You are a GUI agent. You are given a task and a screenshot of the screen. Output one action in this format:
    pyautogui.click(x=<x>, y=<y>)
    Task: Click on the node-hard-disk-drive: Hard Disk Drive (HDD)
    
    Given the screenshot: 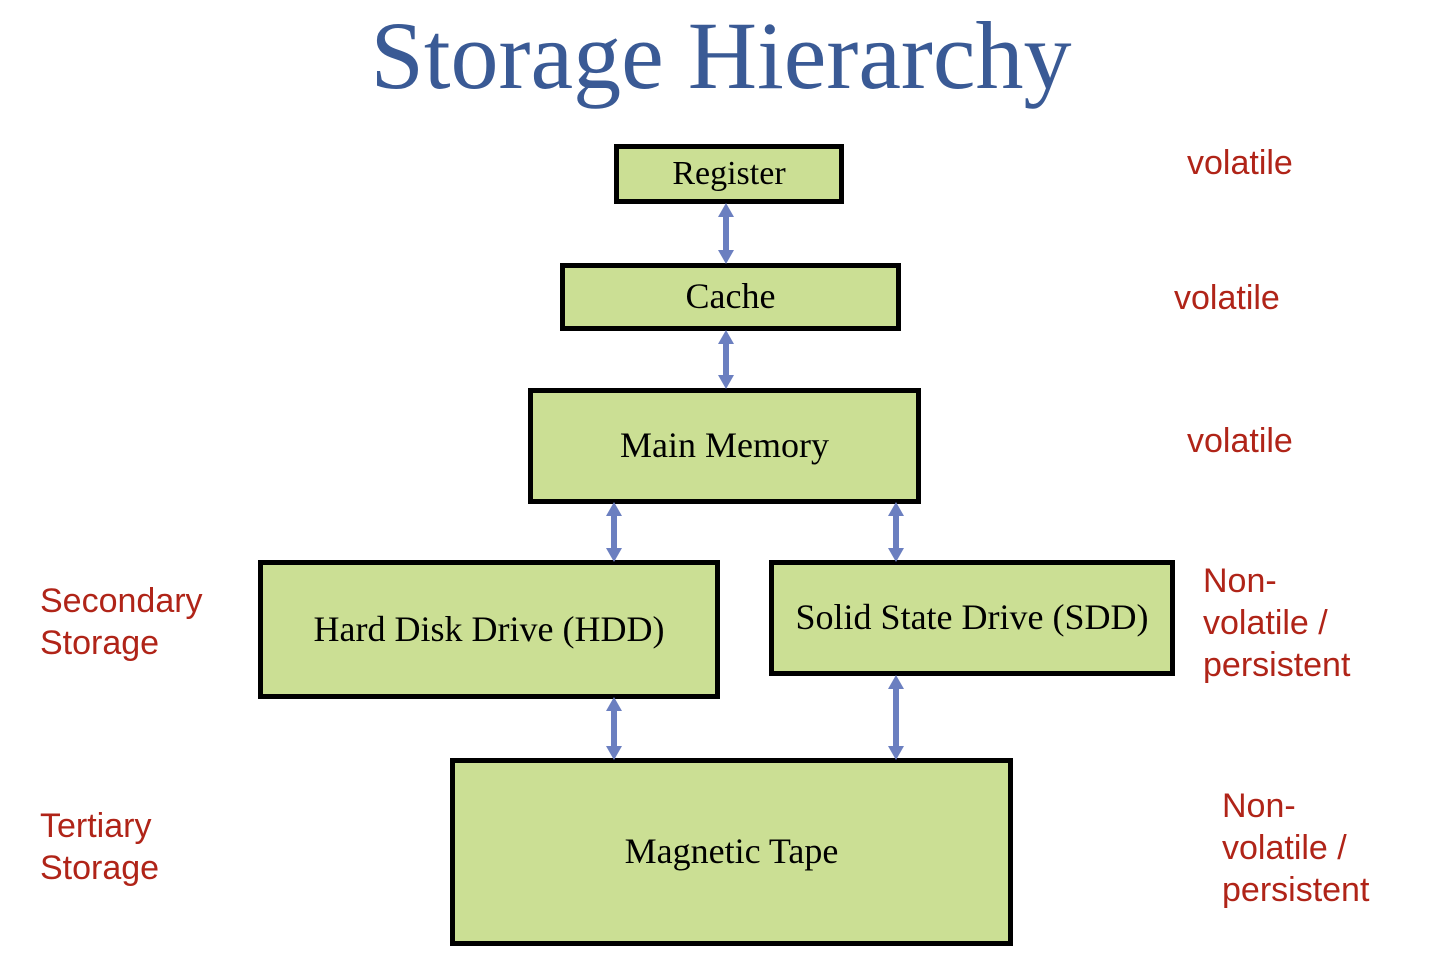 What is the action you would take?
    pyautogui.click(x=489, y=629)
    